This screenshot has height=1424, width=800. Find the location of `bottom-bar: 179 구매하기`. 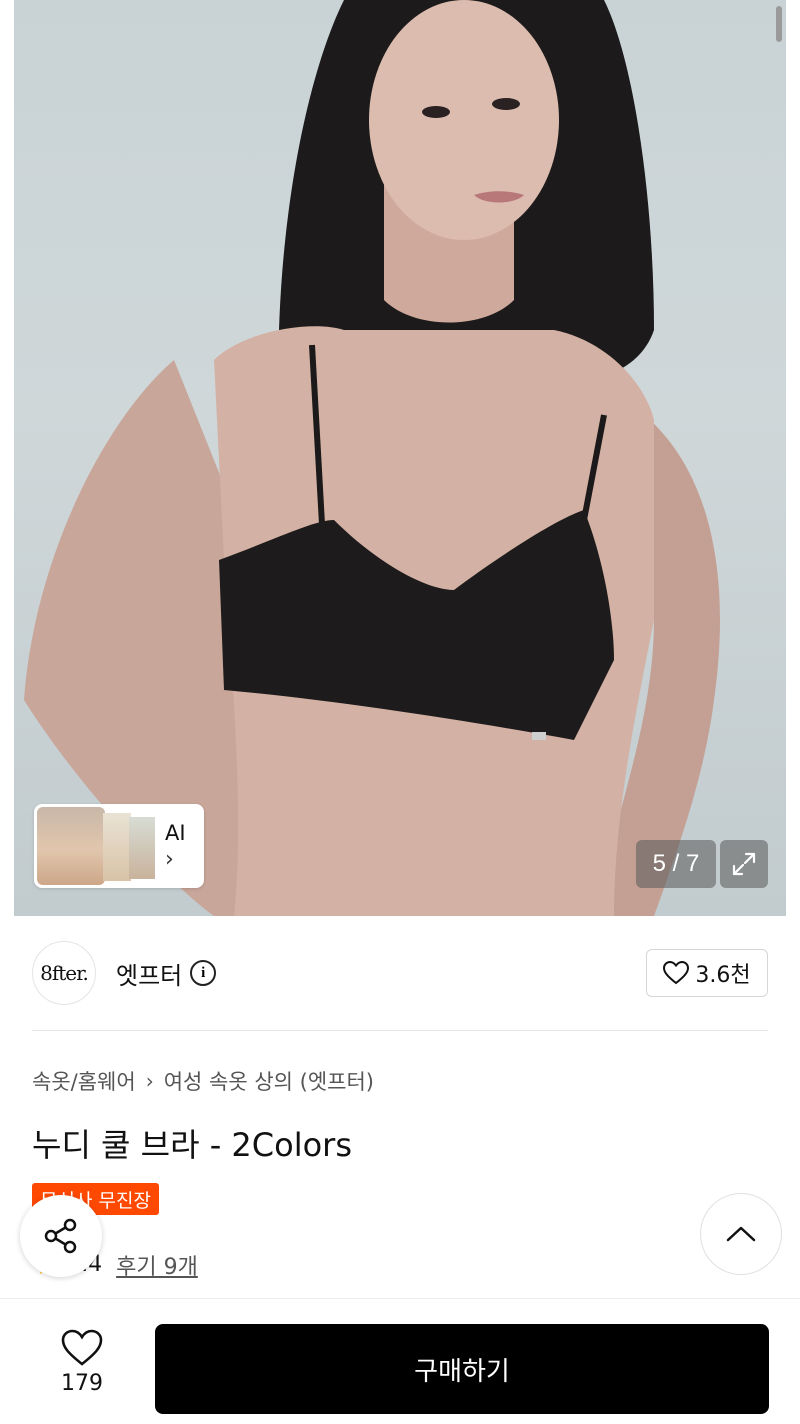

bottom-bar: 179 구매하기 is located at coordinates (400, 1361).